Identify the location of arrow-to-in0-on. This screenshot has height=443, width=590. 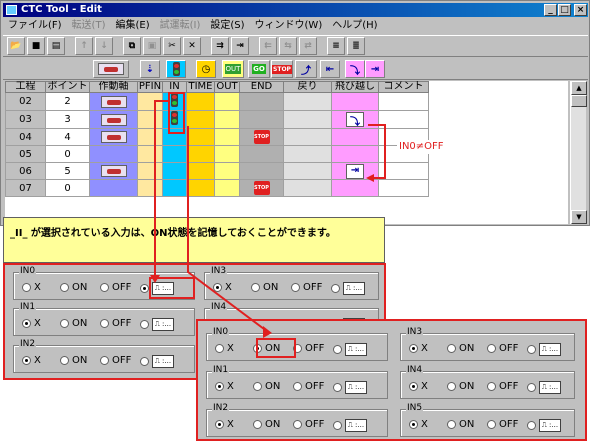
(228, 229).